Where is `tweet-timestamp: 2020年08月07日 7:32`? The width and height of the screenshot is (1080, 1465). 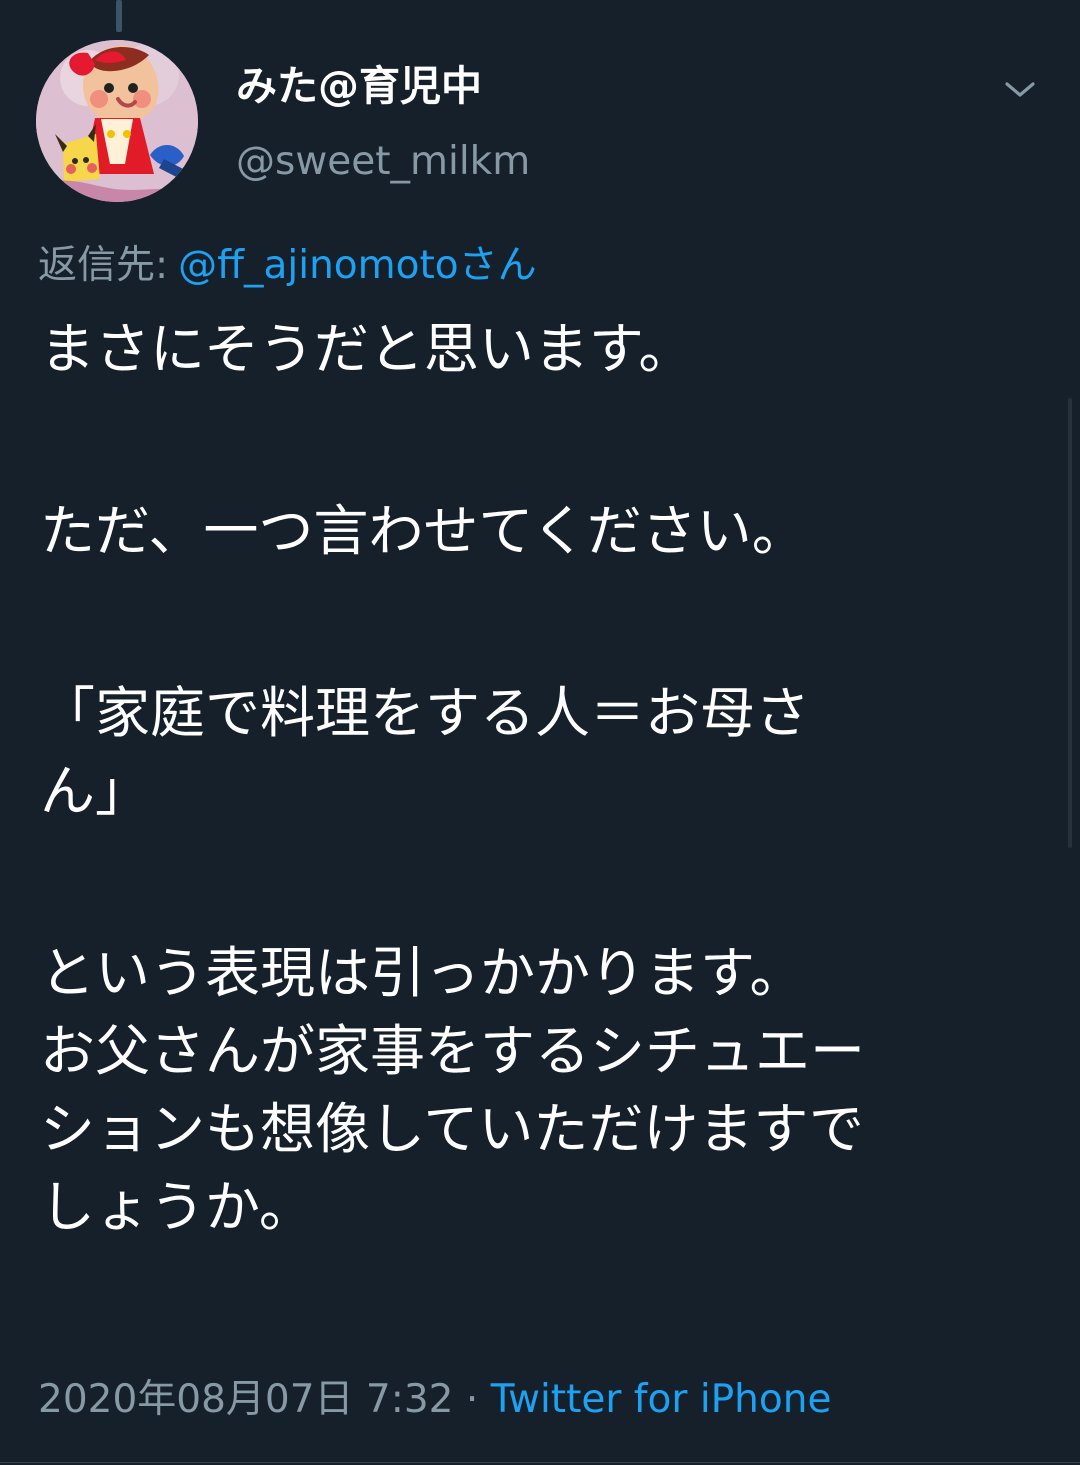 tweet-timestamp: 2020年08月07日 7:32 is located at coordinates (245, 1399).